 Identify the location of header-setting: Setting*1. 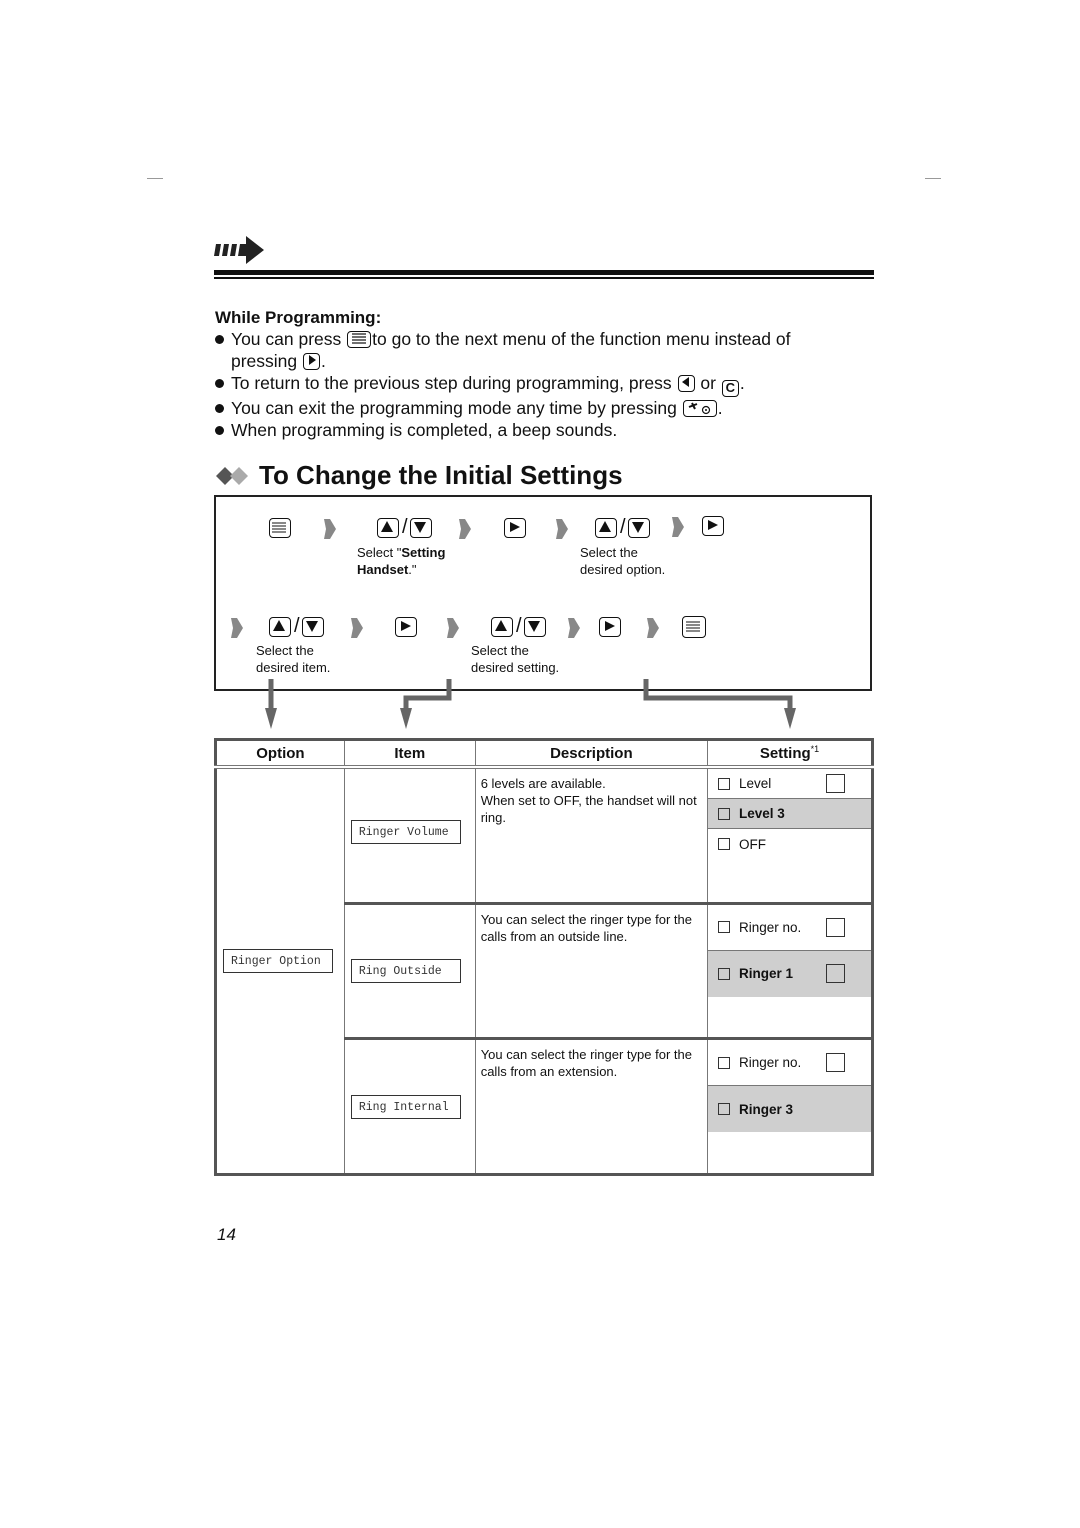
(790, 754).